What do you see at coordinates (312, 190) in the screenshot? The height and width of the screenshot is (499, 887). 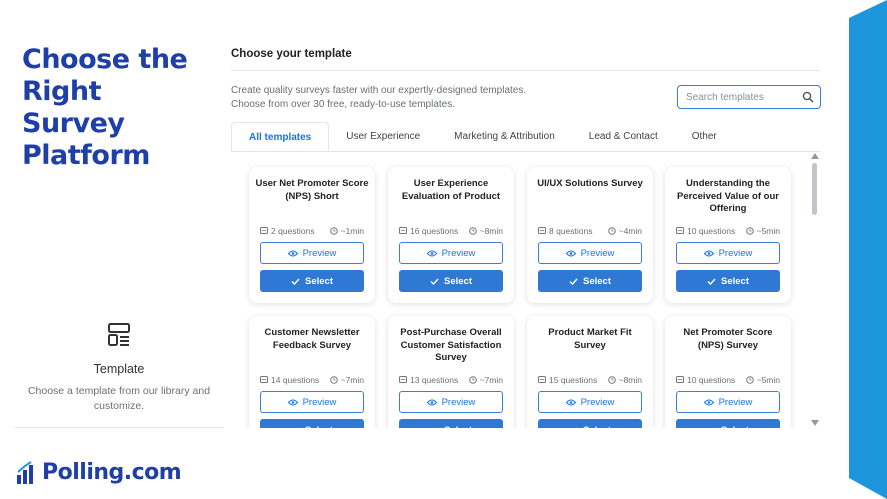 I see `template-card-title: User Net Promoter Score (NPS) Short` at bounding box center [312, 190].